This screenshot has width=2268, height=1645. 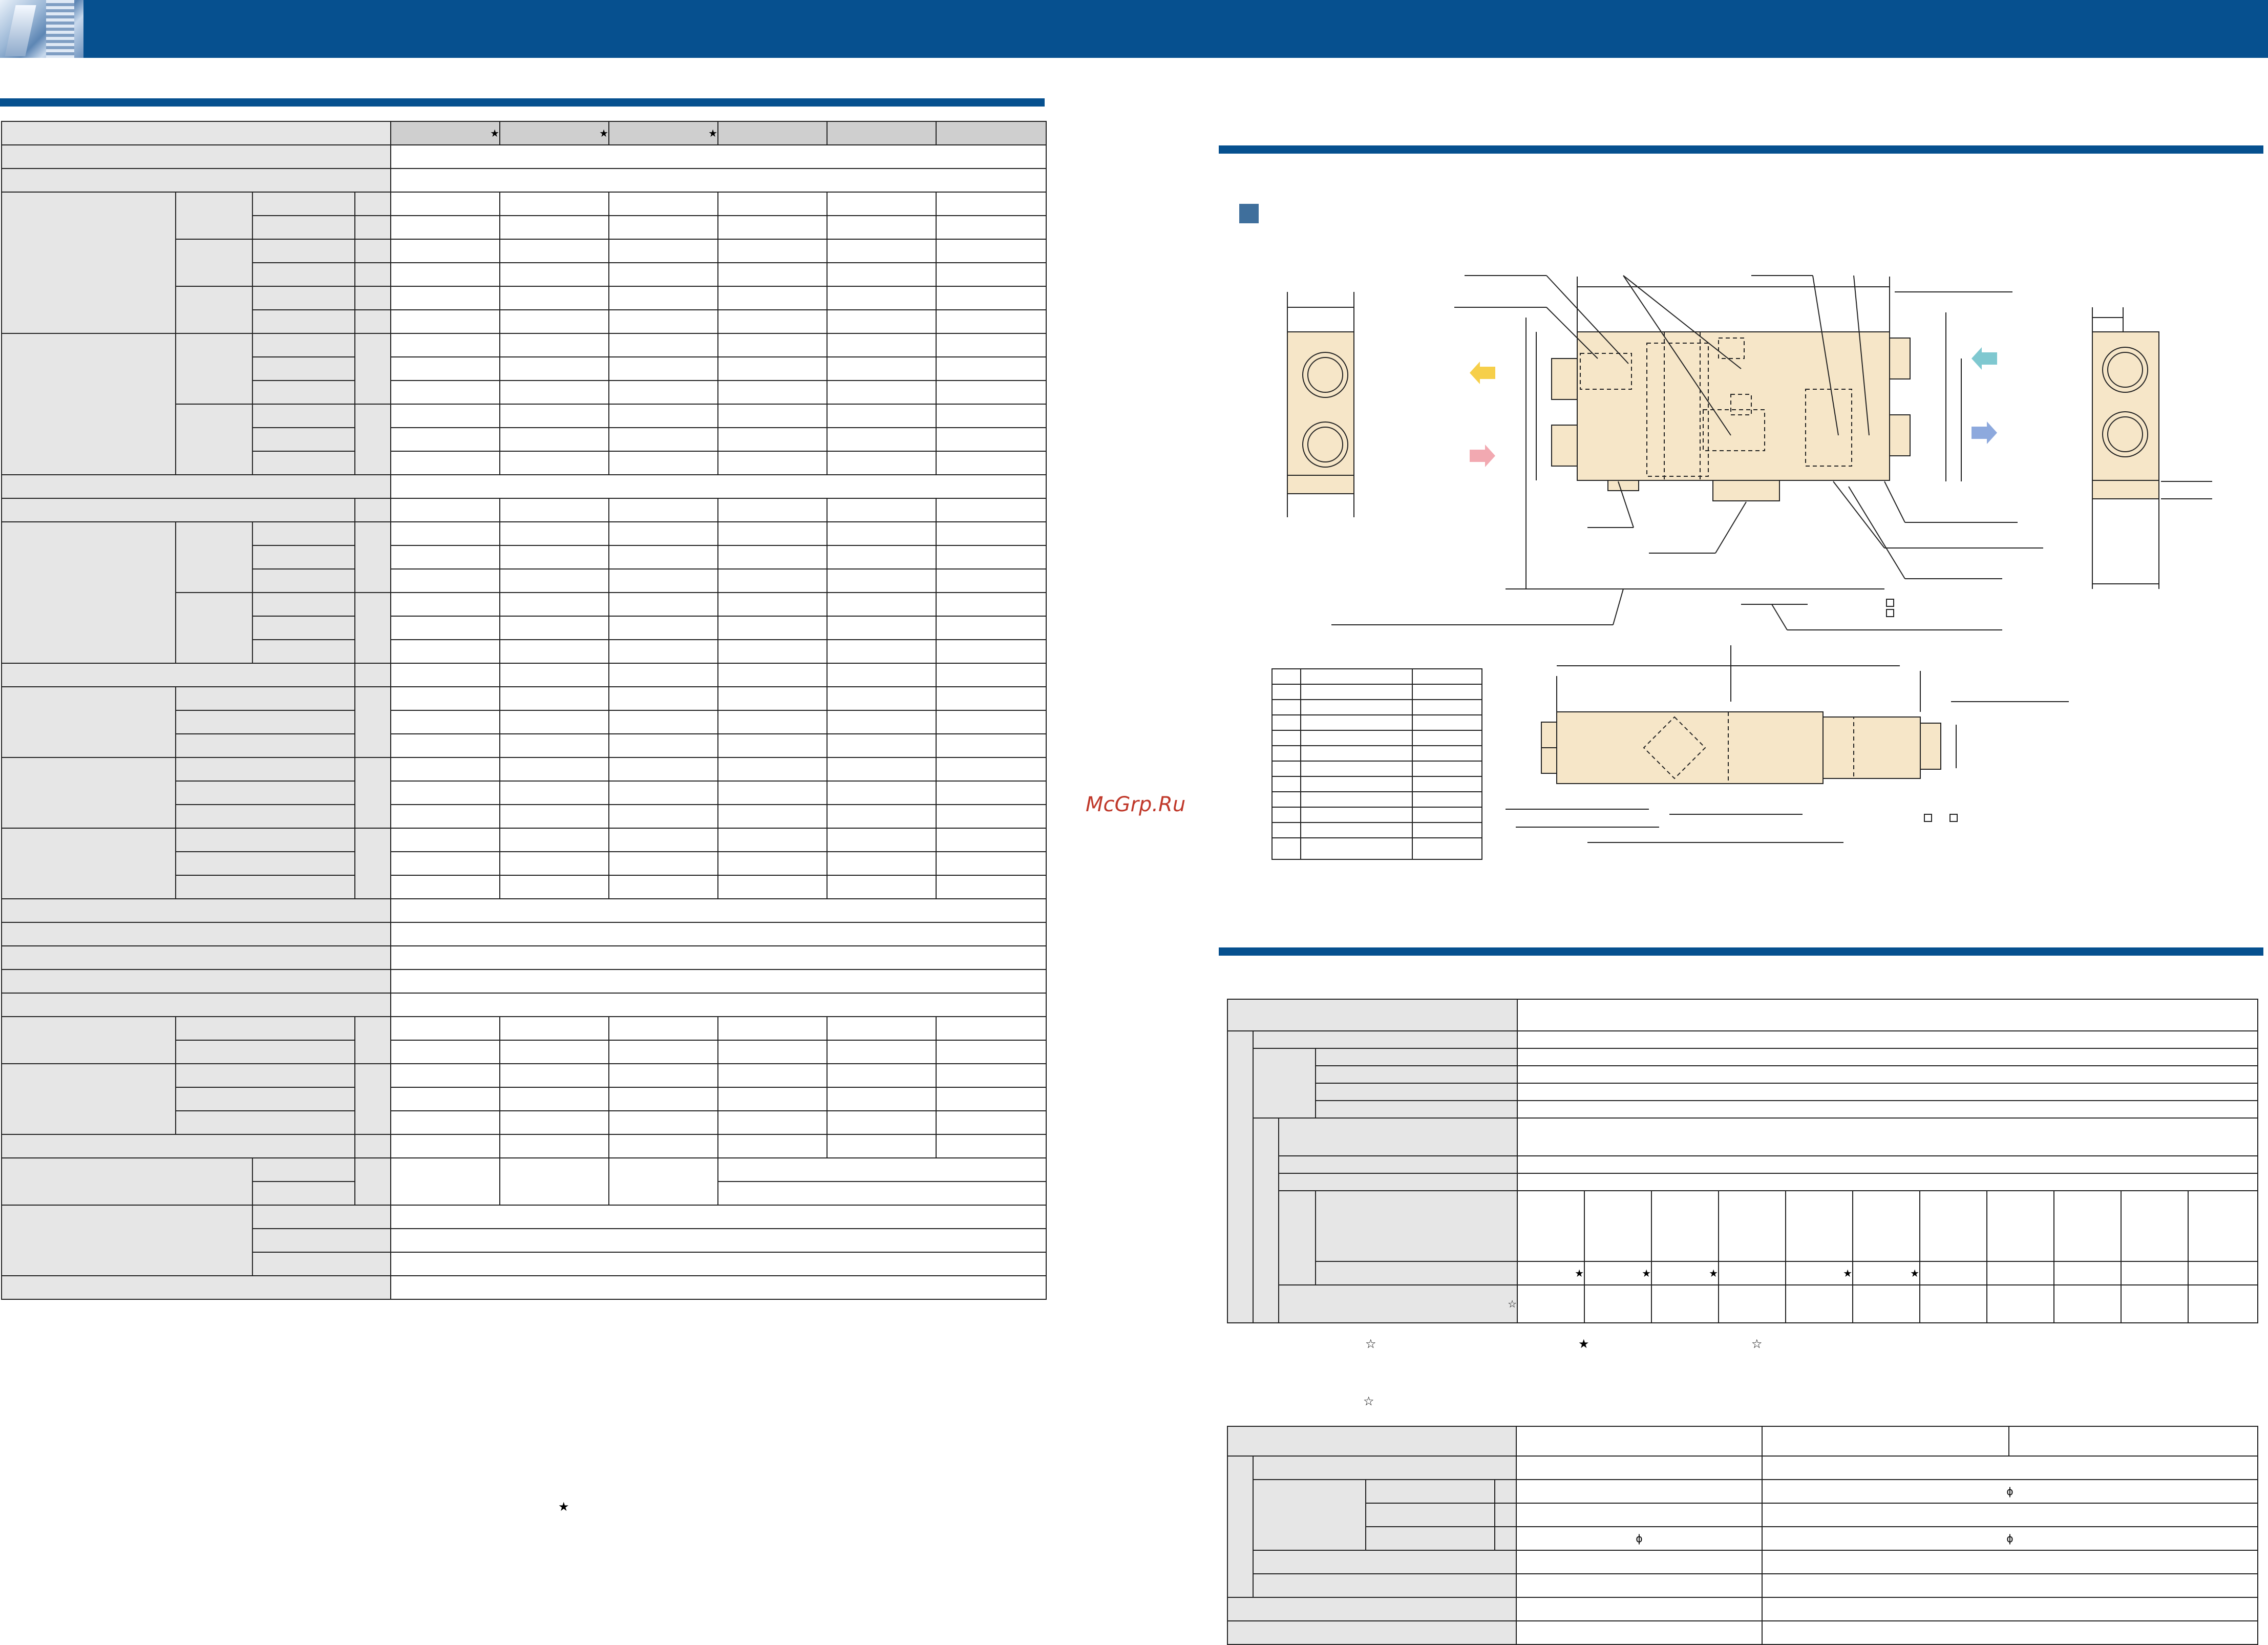 What do you see at coordinates (1743, 1161) in the screenshot?
I see `options-table: ★ ★ ★ ★ ★ ☆` at bounding box center [1743, 1161].